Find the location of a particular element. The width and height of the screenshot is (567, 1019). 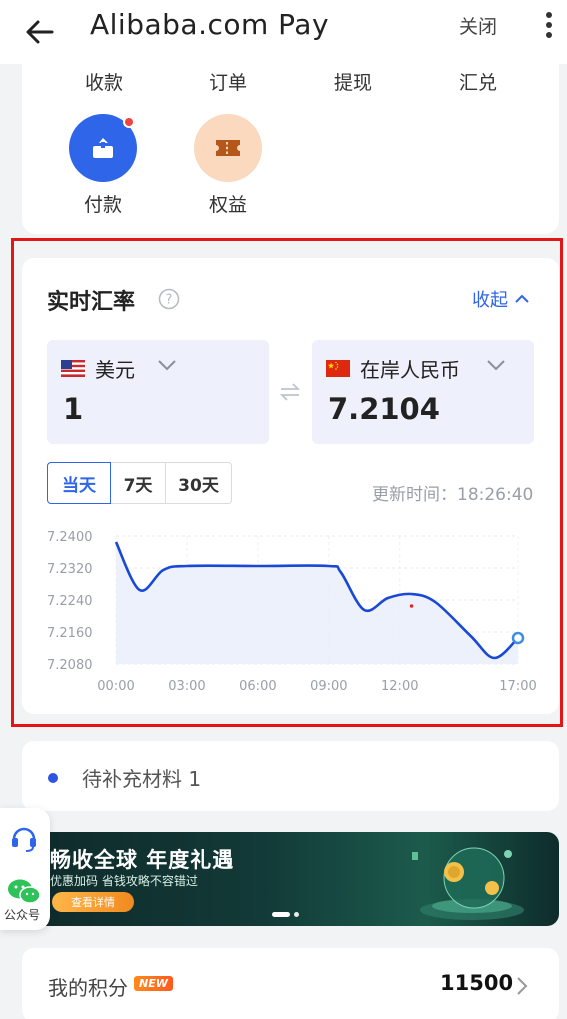

x-tick-label: 12:00 is located at coordinates (399, 686).